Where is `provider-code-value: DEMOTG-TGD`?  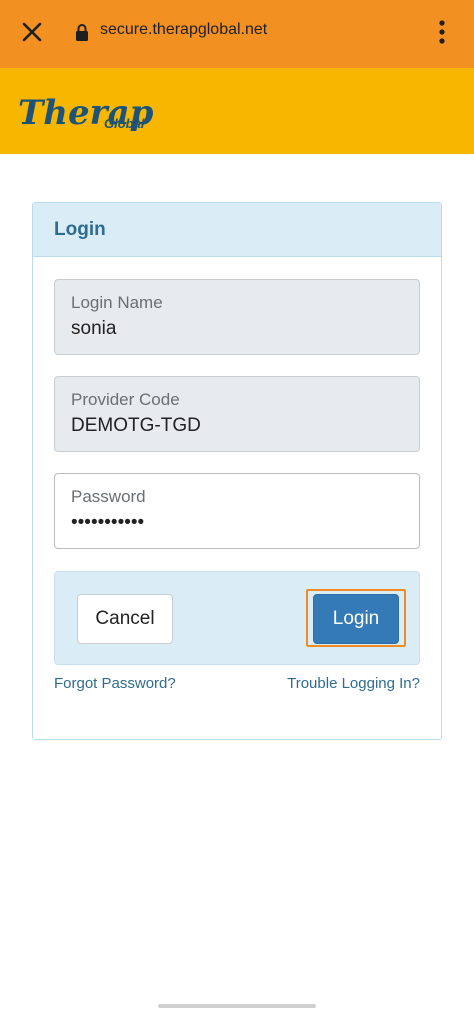
provider-code-value: DEMOTG-TGD is located at coordinates (136, 425).